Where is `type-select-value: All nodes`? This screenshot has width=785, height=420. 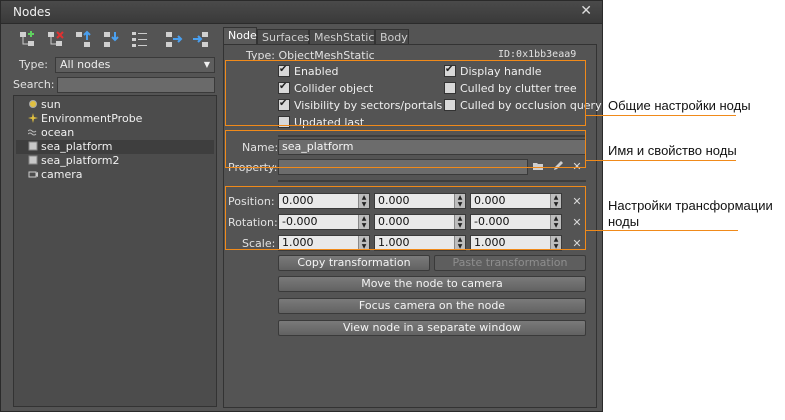 type-select-value: All nodes is located at coordinates (85, 64).